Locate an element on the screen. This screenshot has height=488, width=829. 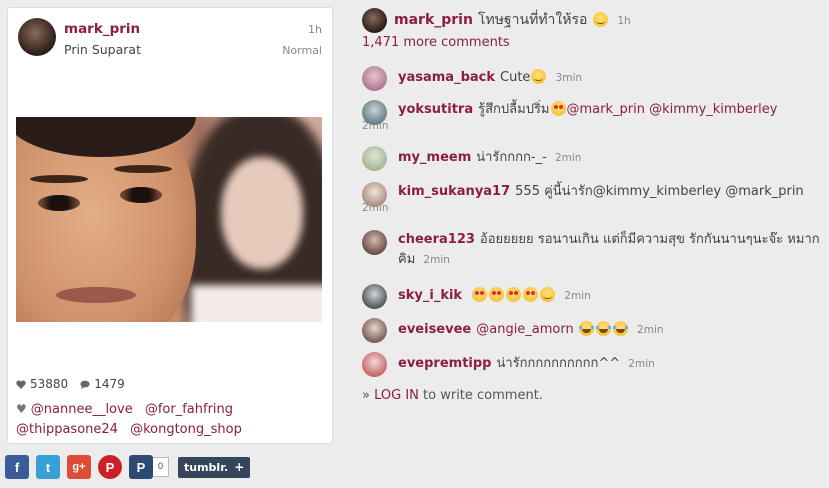
comment-username: my_meem is located at coordinates (434, 157).